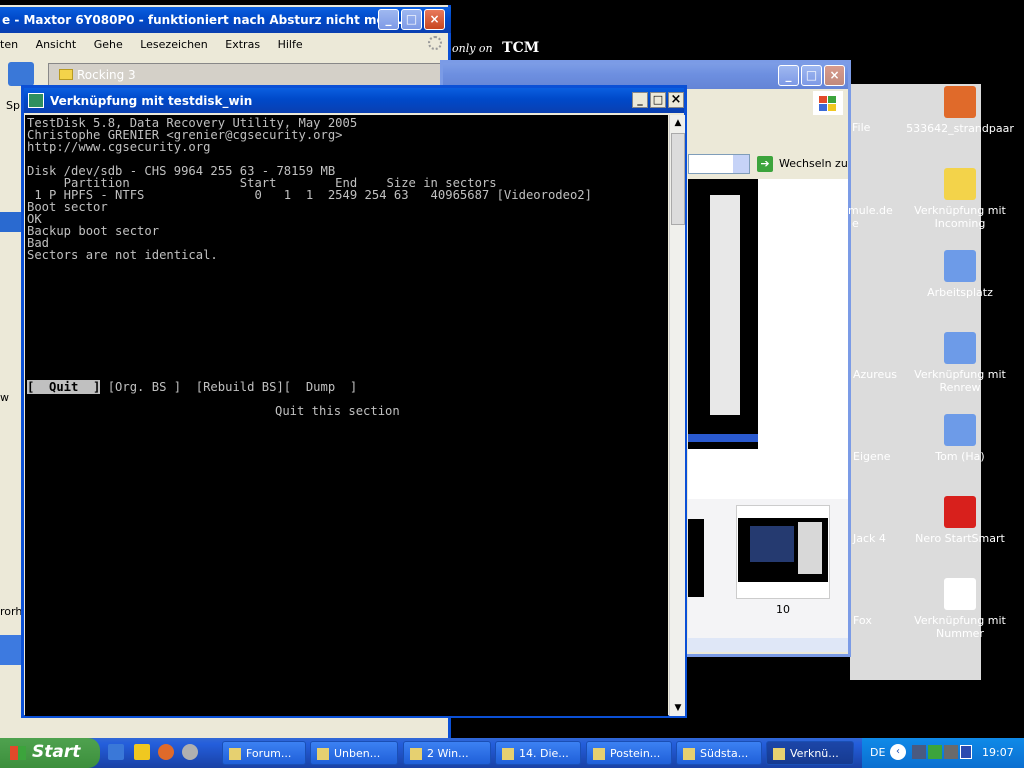 This screenshot has height=768, width=1024. Describe the element at coordinates (869, 538) in the screenshot. I see `side-label-jack: Jack 4` at that location.